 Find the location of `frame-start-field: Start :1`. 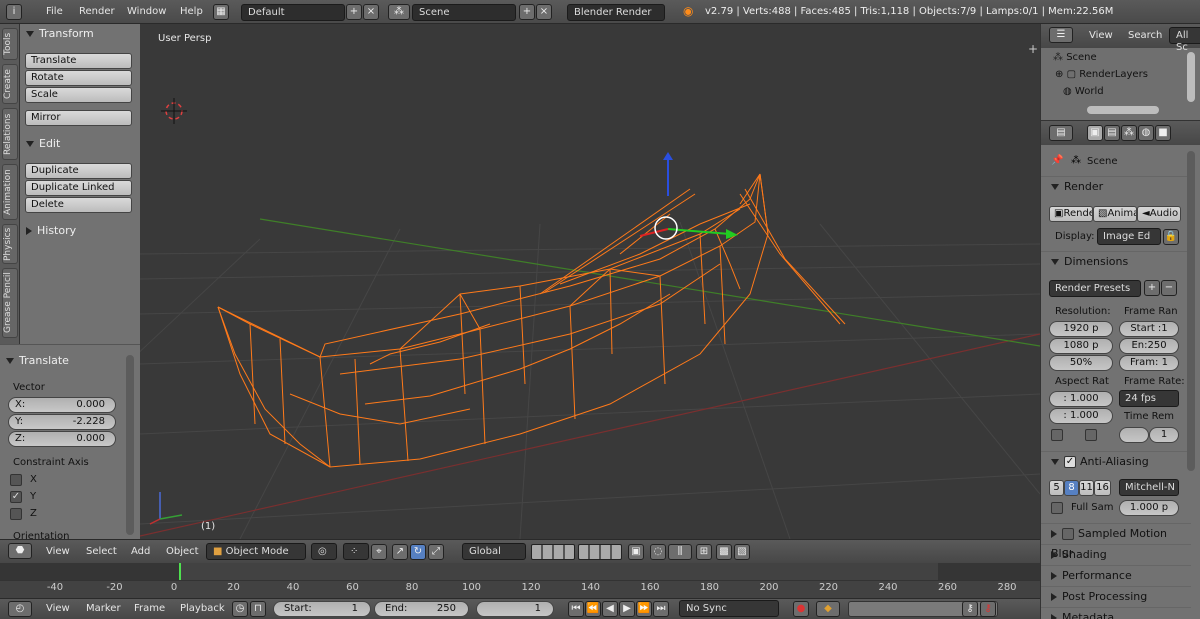

frame-start-field: Start :1 is located at coordinates (1149, 329).